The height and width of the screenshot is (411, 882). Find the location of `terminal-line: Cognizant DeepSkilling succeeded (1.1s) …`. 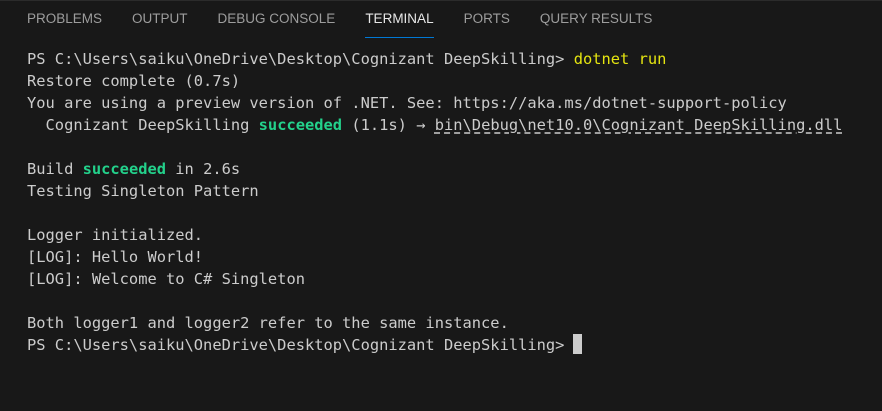

terminal-line: Cognizant DeepSkilling succeeded (1.1s) … is located at coordinates (449, 125).